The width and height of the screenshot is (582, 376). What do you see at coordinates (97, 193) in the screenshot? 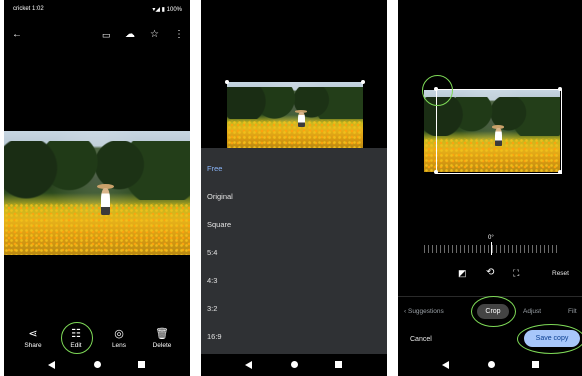
I see `photo` at bounding box center [97, 193].